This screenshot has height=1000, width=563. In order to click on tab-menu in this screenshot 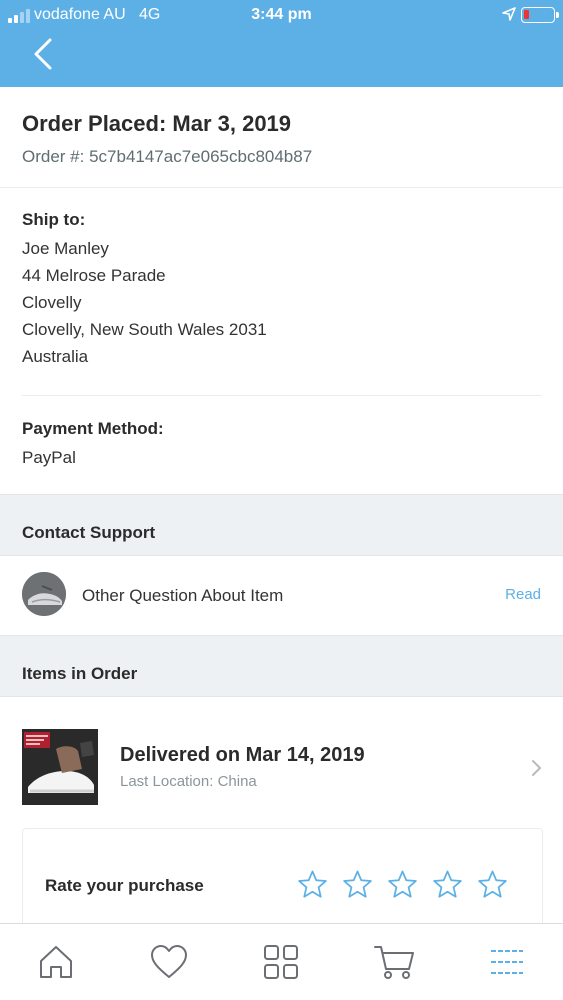, I will do `click(506, 962)`.